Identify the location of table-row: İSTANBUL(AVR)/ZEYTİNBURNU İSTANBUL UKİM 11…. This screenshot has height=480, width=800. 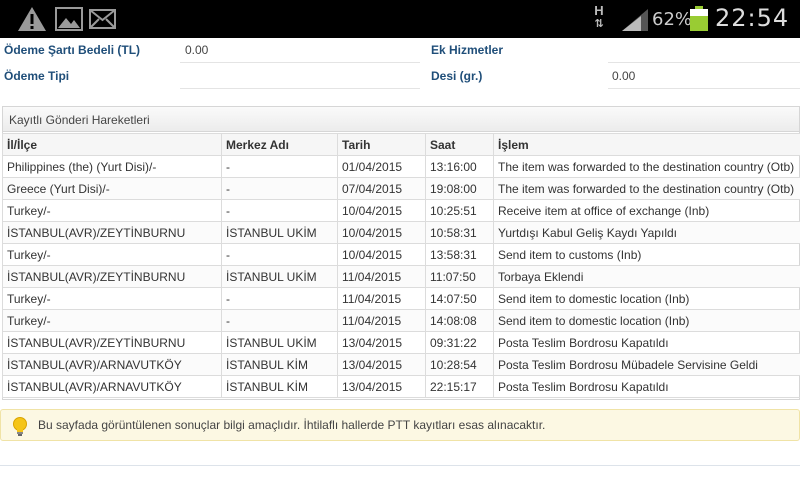
(401, 276).